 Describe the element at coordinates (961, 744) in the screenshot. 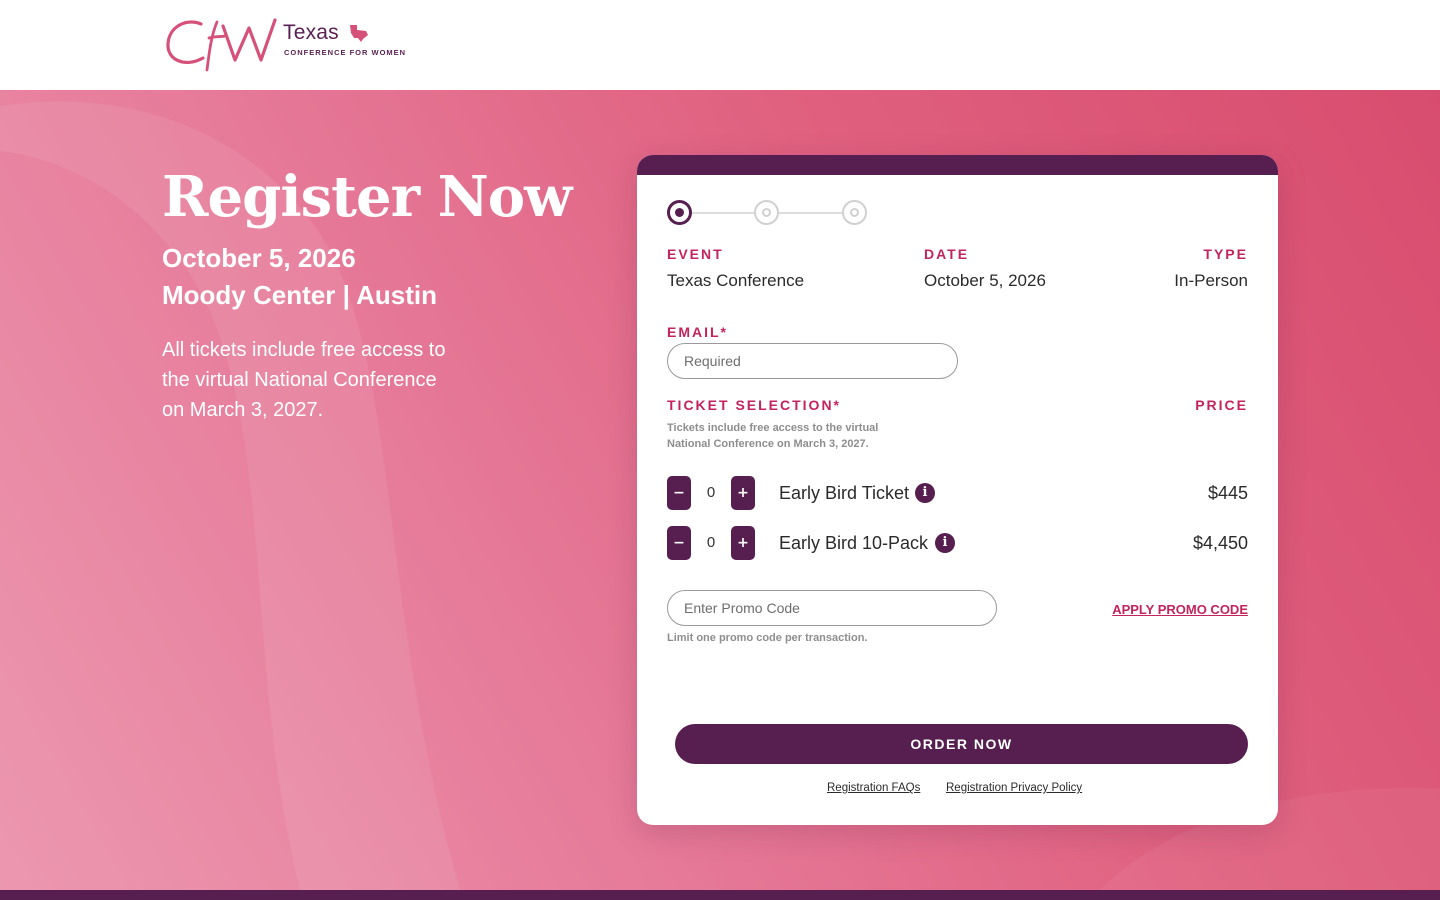

I see `order-now-button: ORDER NOW` at that location.